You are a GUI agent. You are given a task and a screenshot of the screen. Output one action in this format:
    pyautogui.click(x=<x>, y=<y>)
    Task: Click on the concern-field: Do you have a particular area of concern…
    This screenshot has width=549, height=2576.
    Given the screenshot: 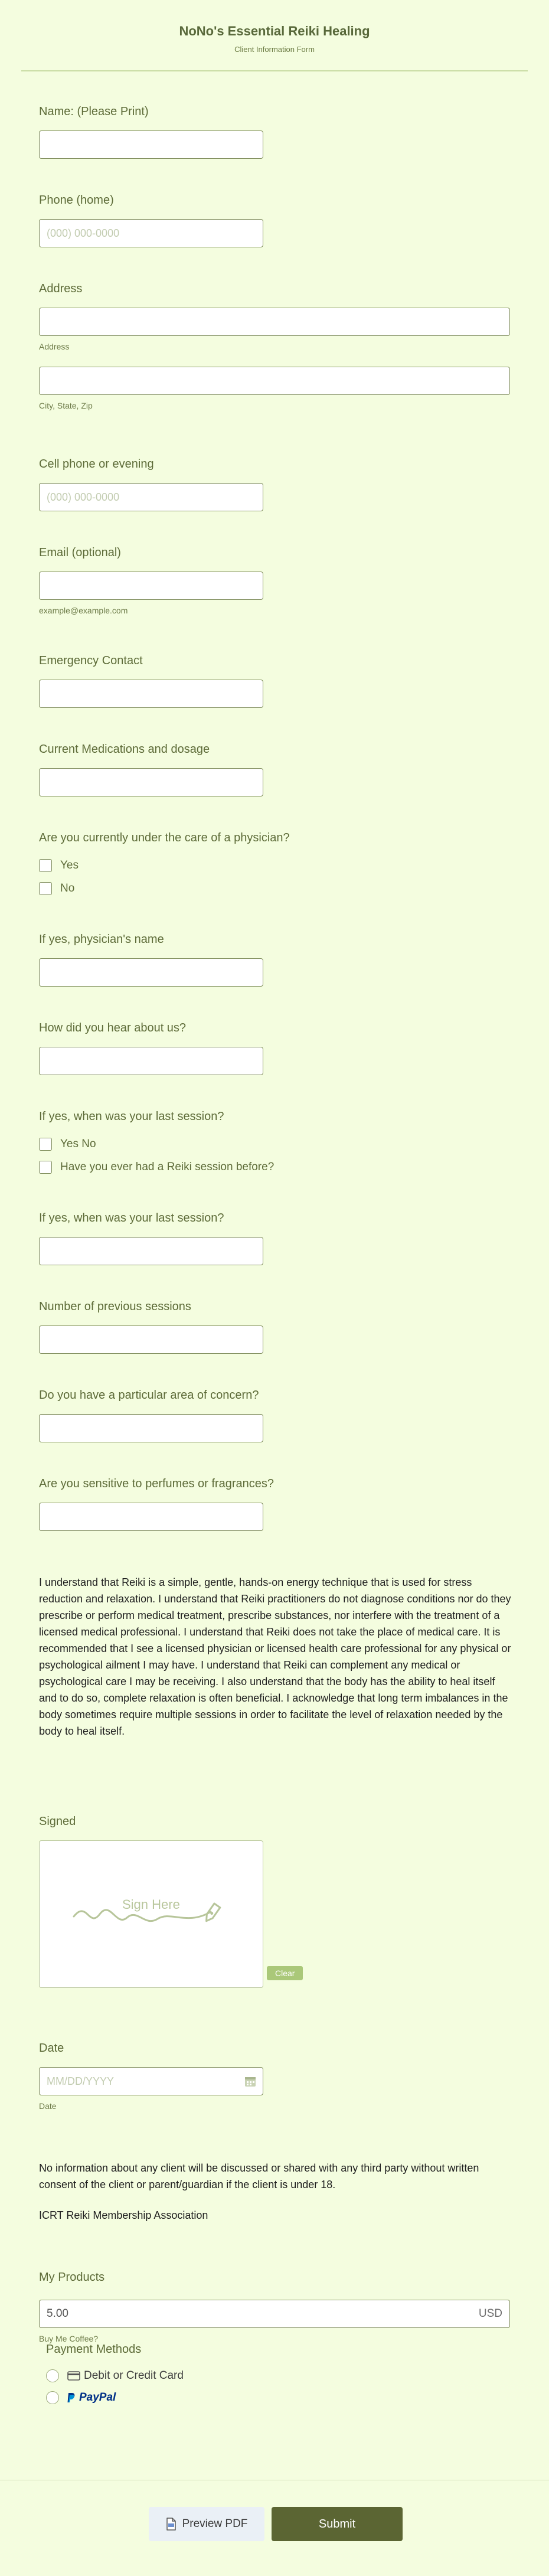 What is the action you would take?
    pyautogui.click(x=151, y=1415)
    